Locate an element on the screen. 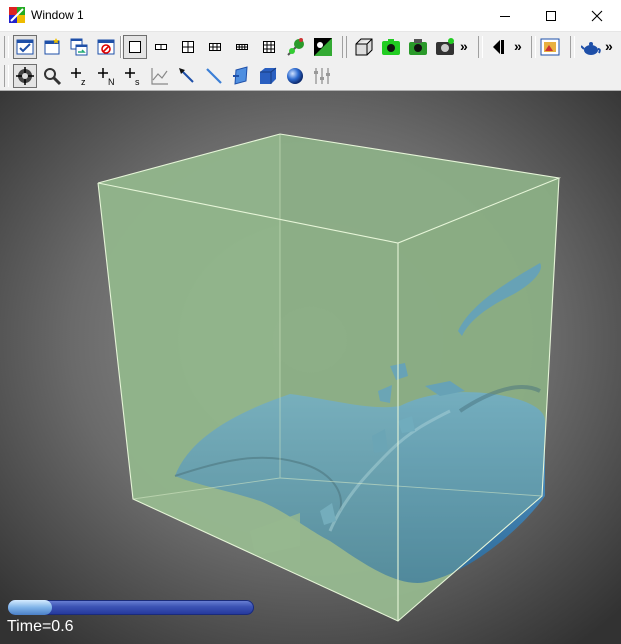 The height and width of the screenshot is (644, 621). camera-button is located at coordinates (418, 47).